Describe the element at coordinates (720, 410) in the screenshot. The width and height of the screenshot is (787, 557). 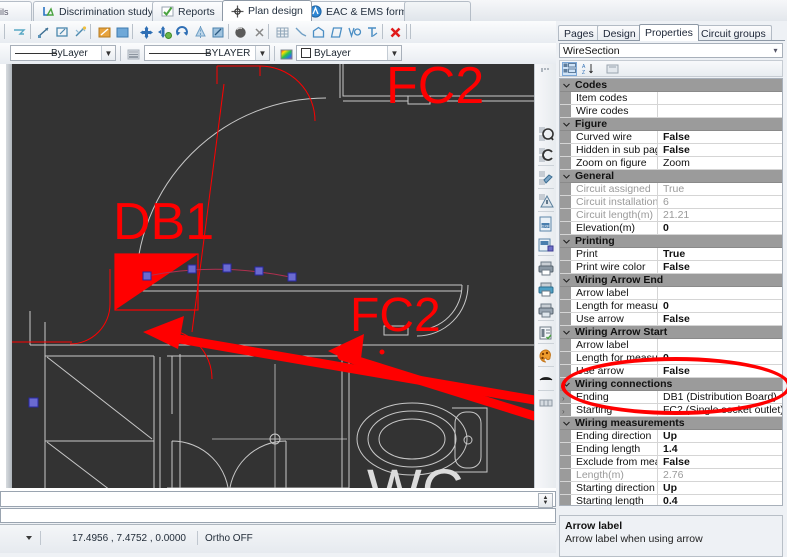
I see `property-value: FC2 (Single socket outlet)` at that location.